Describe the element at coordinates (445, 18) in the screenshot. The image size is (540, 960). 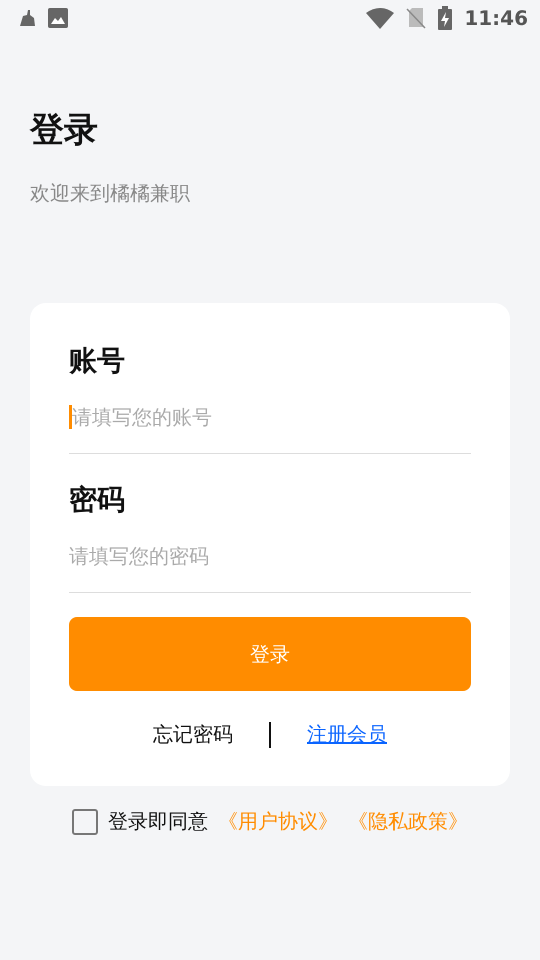
I see `battery-charging-icon` at that location.